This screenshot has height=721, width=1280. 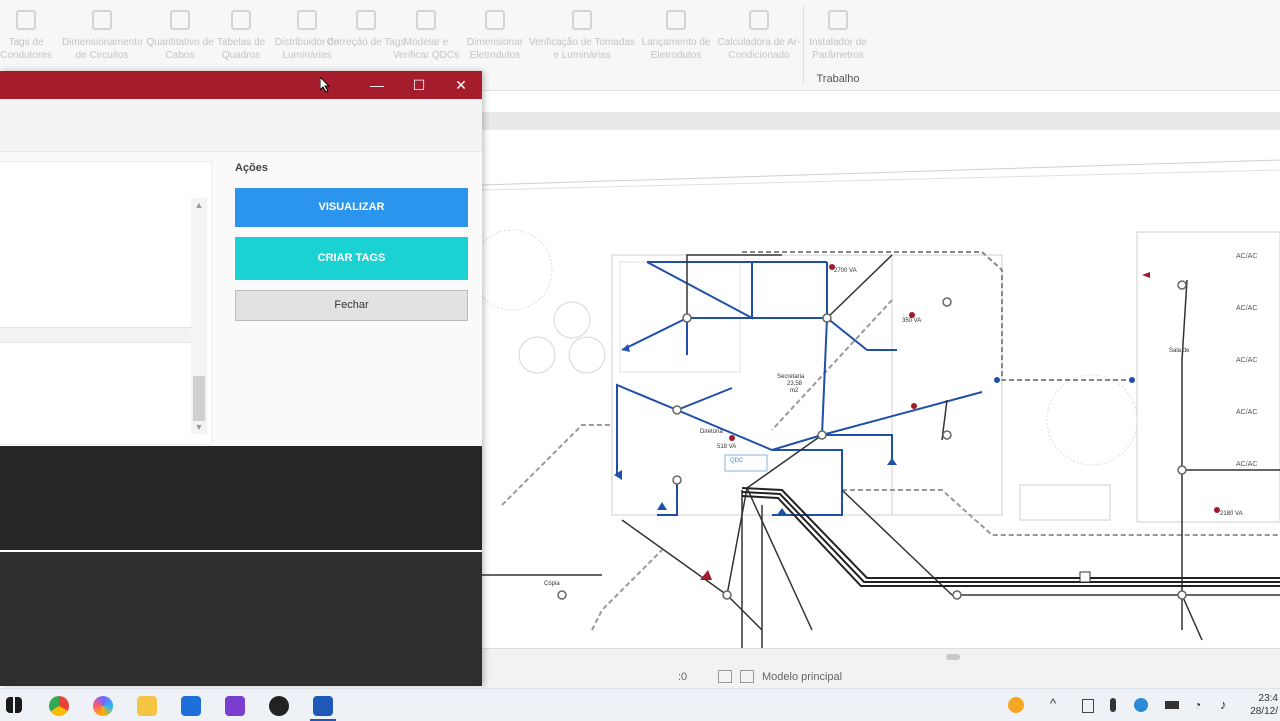 What do you see at coordinates (1262, 705) in the screenshot?
I see `clock: 23:4 28/12/` at bounding box center [1262, 705].